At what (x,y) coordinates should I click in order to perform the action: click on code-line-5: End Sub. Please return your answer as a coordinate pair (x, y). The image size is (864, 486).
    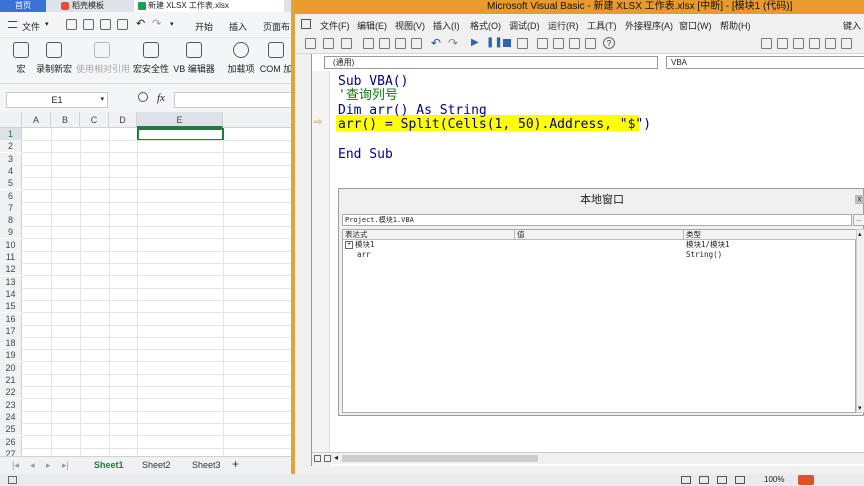
    Looking at the image, I should click on (365, 154).